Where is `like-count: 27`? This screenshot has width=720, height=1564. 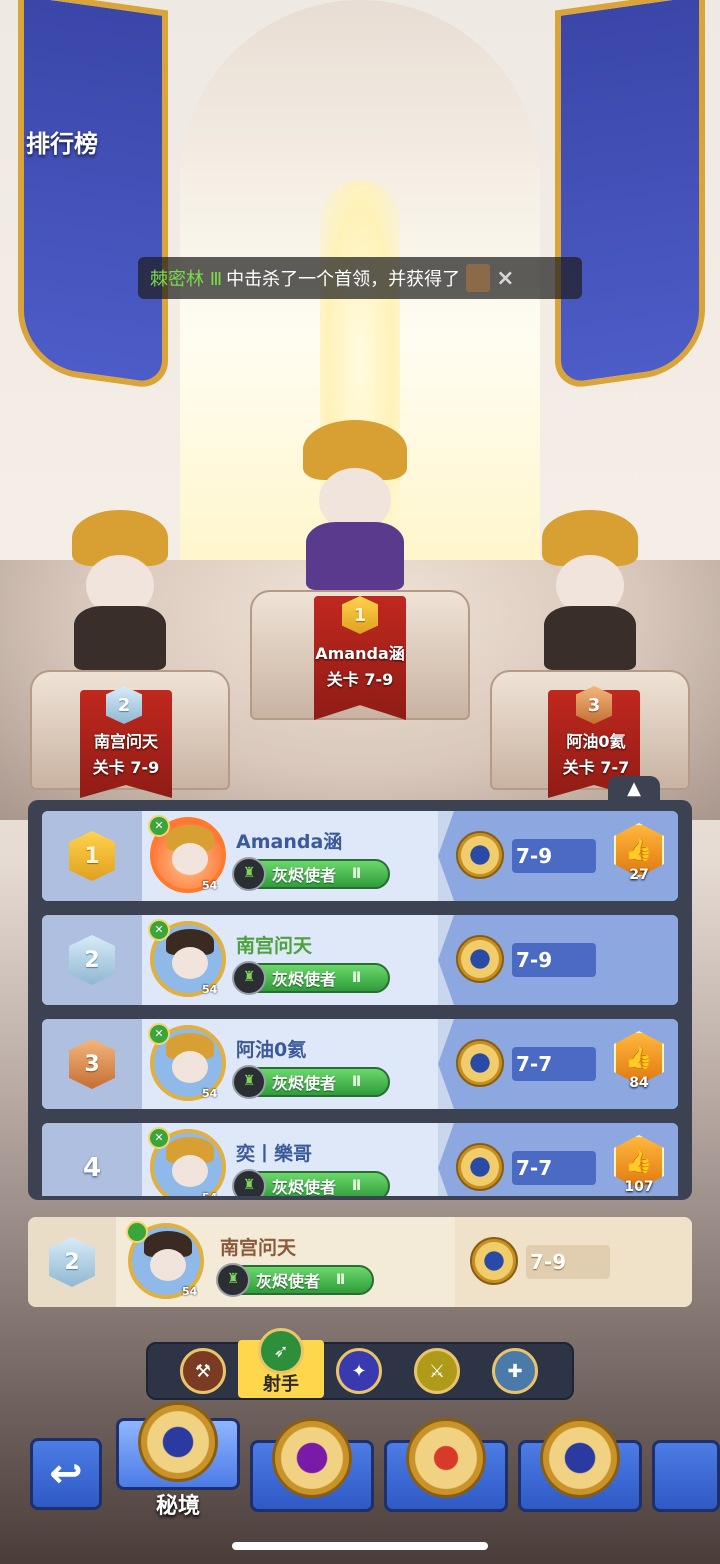
like-count: 27 is located at coordinates (639, 875).